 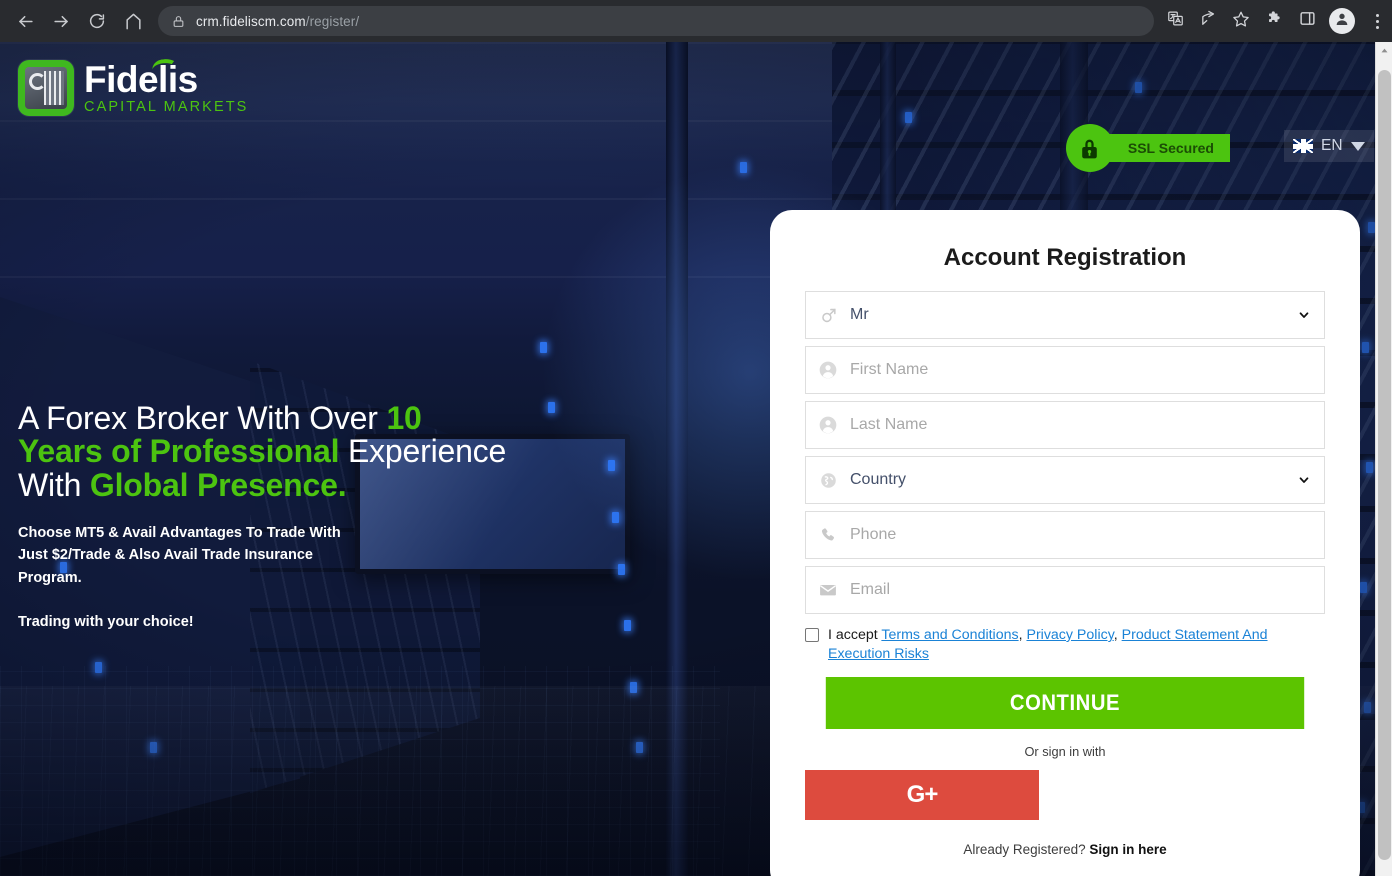 I want to click on salutation-select: Mr, so click(x=1065, y=315).